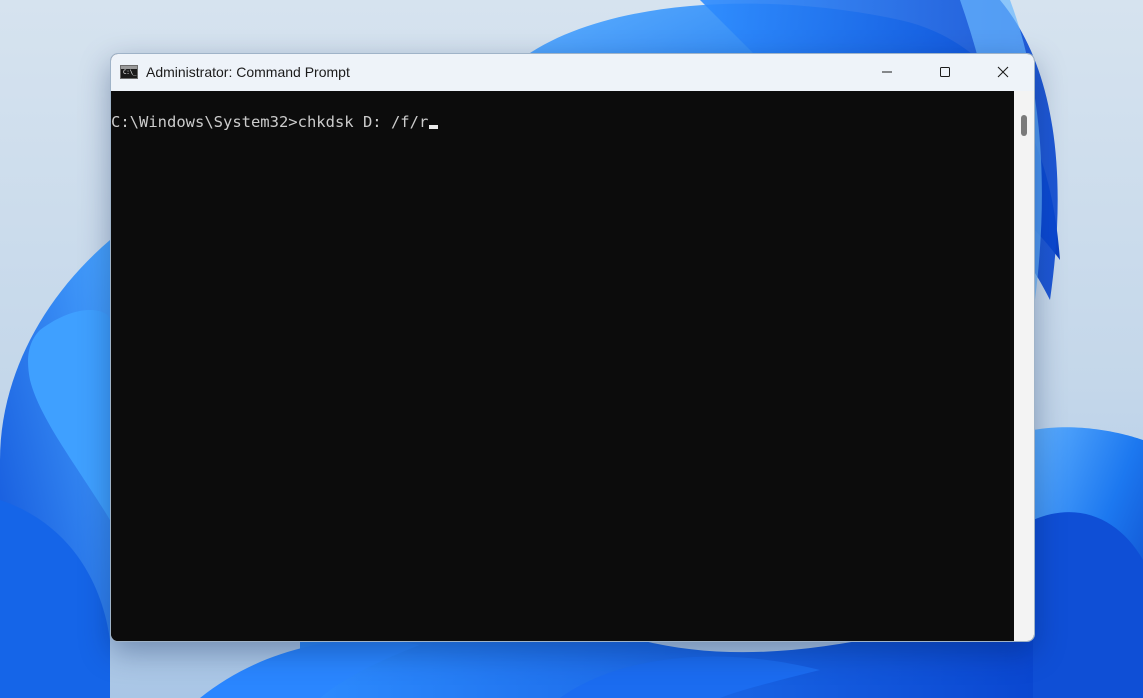 This screenshot has width=1143, height=698. Describe the element at coordinates (204, 122) in the screenshot. I see `prompt-path: C:\Windows\System32>` at that location.